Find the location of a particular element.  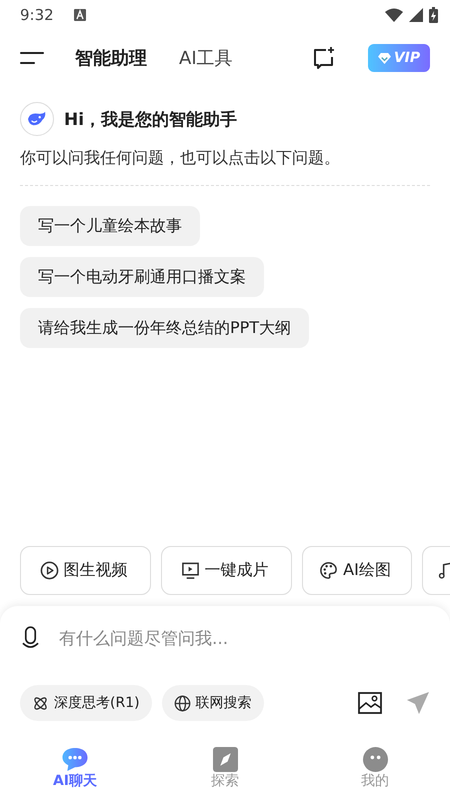

mode-chip: 联网搜索 is located at coordinates (213, 703).